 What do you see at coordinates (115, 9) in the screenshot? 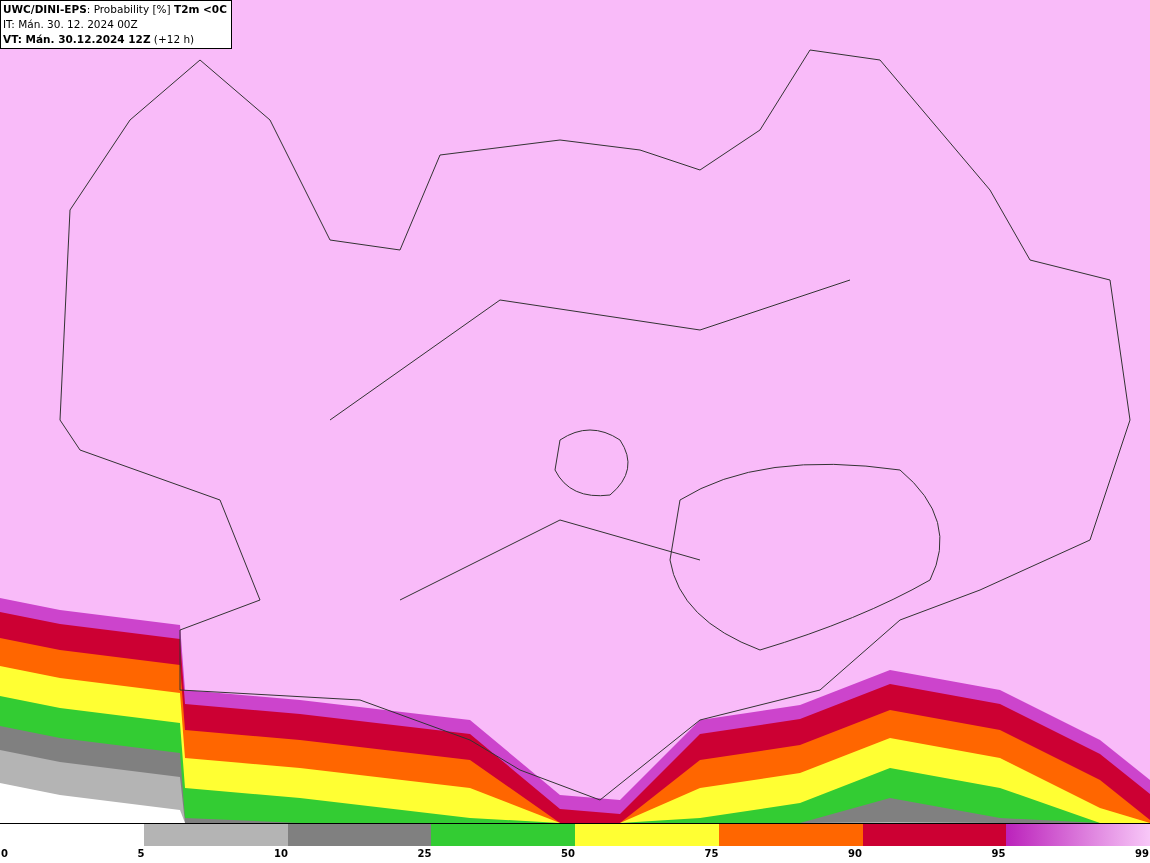
I see `chart-title: UWC/DINI-EPS: Probability [%] T2m <0C` at bounding box center [115, 9].